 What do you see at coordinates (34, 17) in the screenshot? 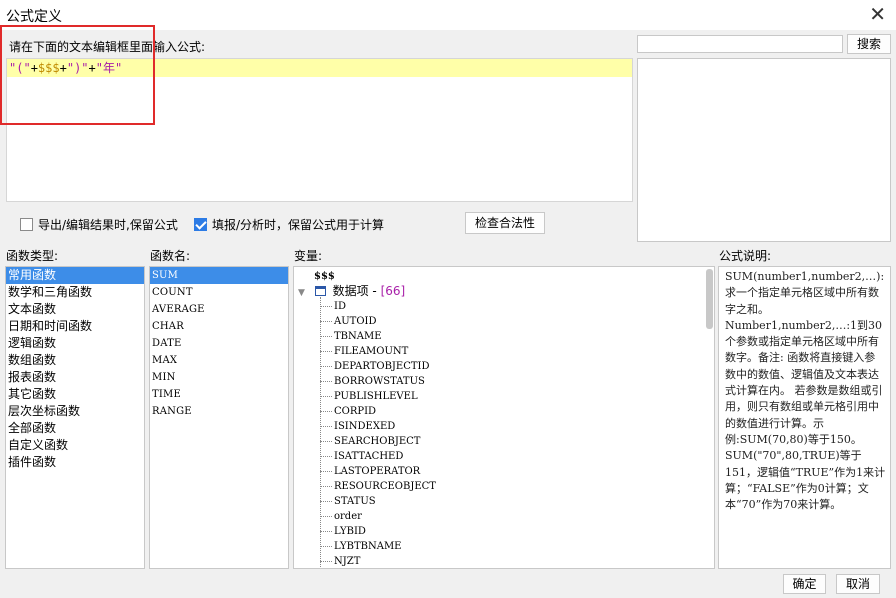
I see `window-title: 公式定义` at bounding box center [34, 17].